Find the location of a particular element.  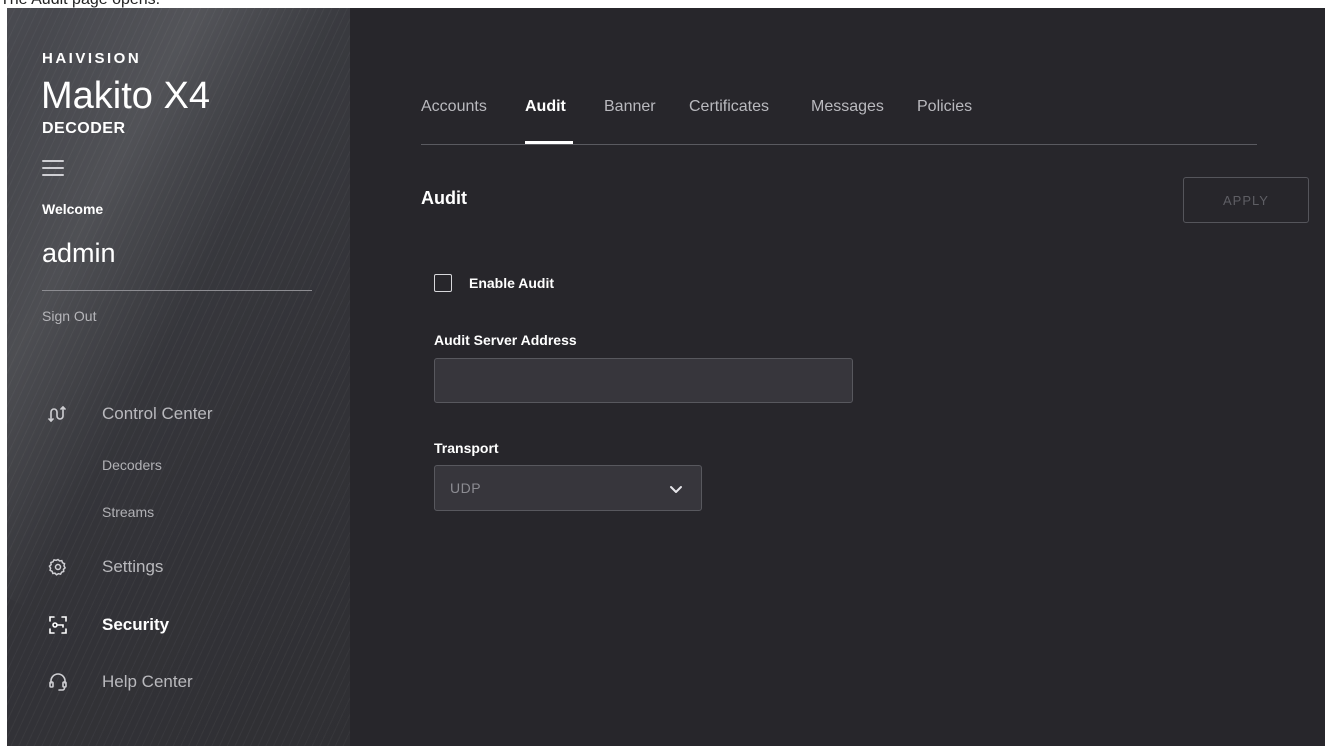

headset-icon is located at coordinates (58, 682).